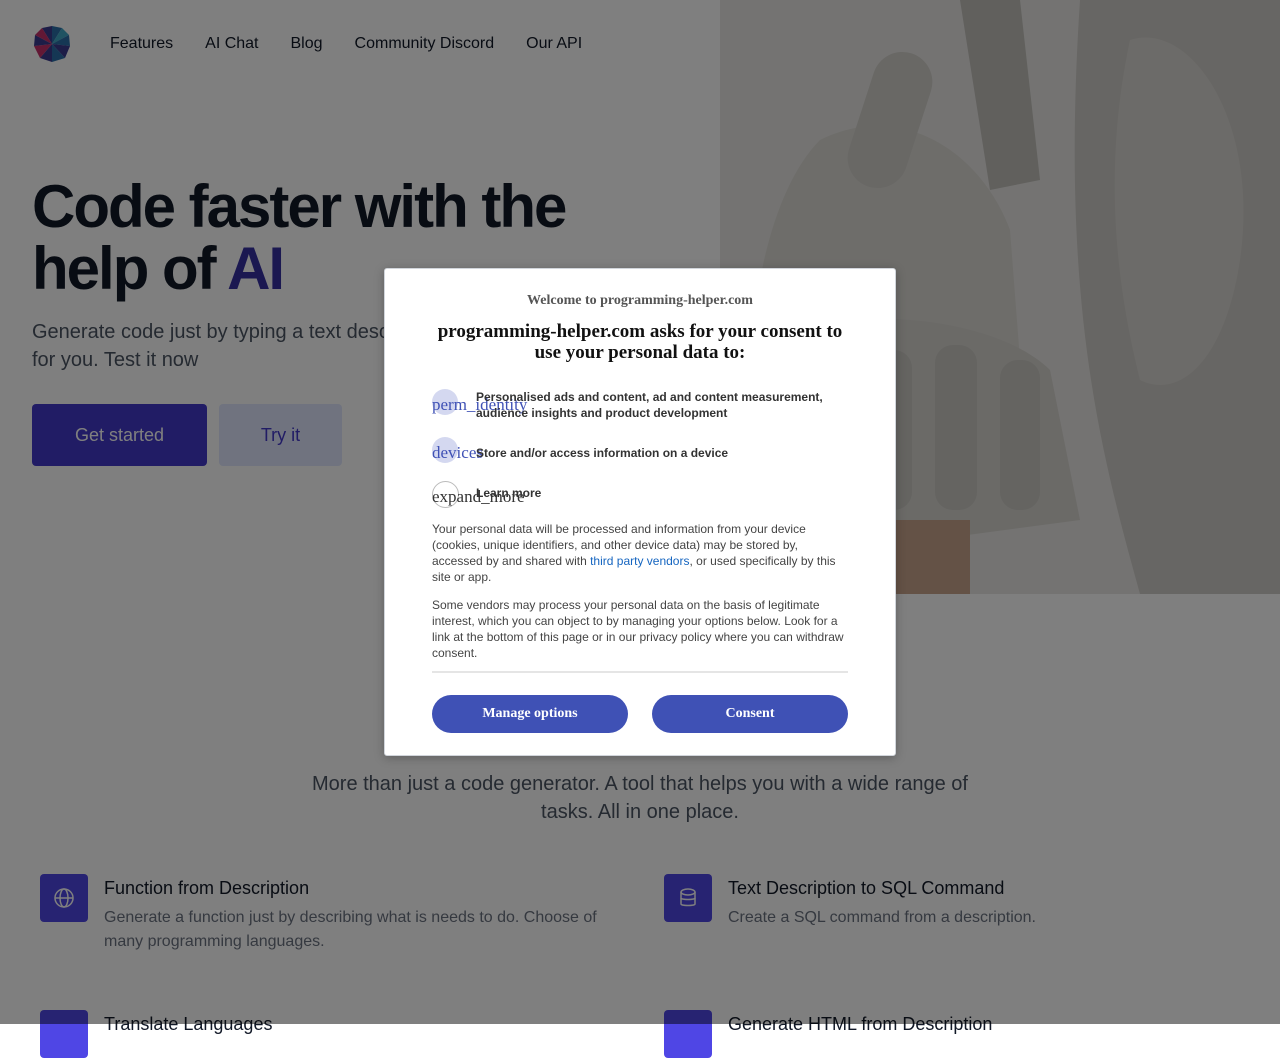  What do you see at coordinates (530, 714) in the screenshot?
I see `manage-options-button: Manage options` at bounding box center [530, 714].